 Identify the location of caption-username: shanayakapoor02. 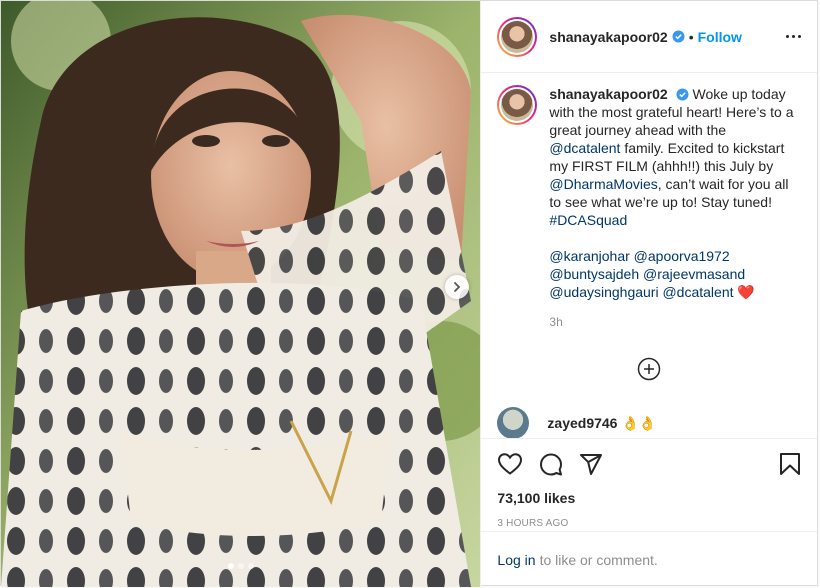
(608, 94).